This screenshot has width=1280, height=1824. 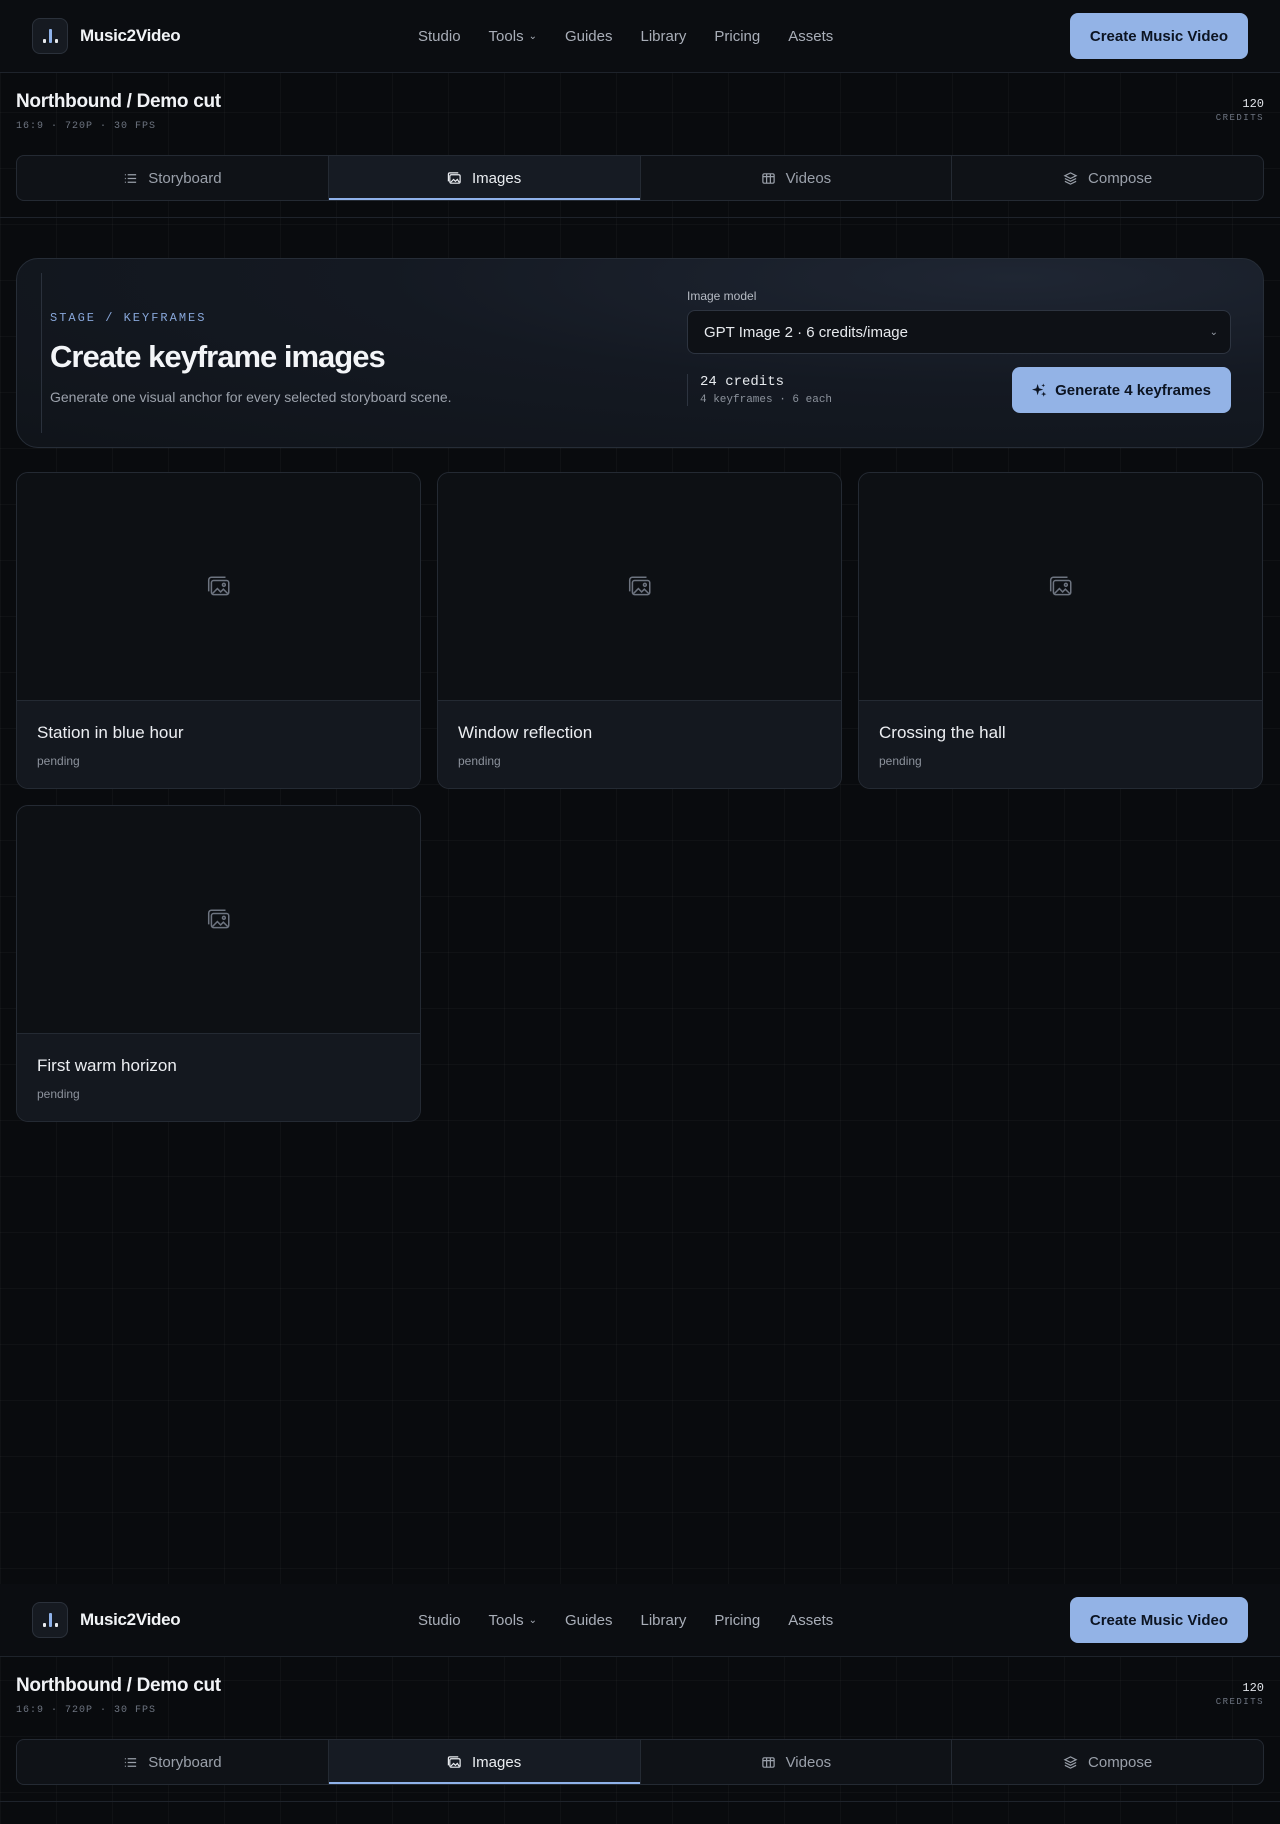 I want to click on keyframe-title: Window reflection, so click(x=525, y=732).